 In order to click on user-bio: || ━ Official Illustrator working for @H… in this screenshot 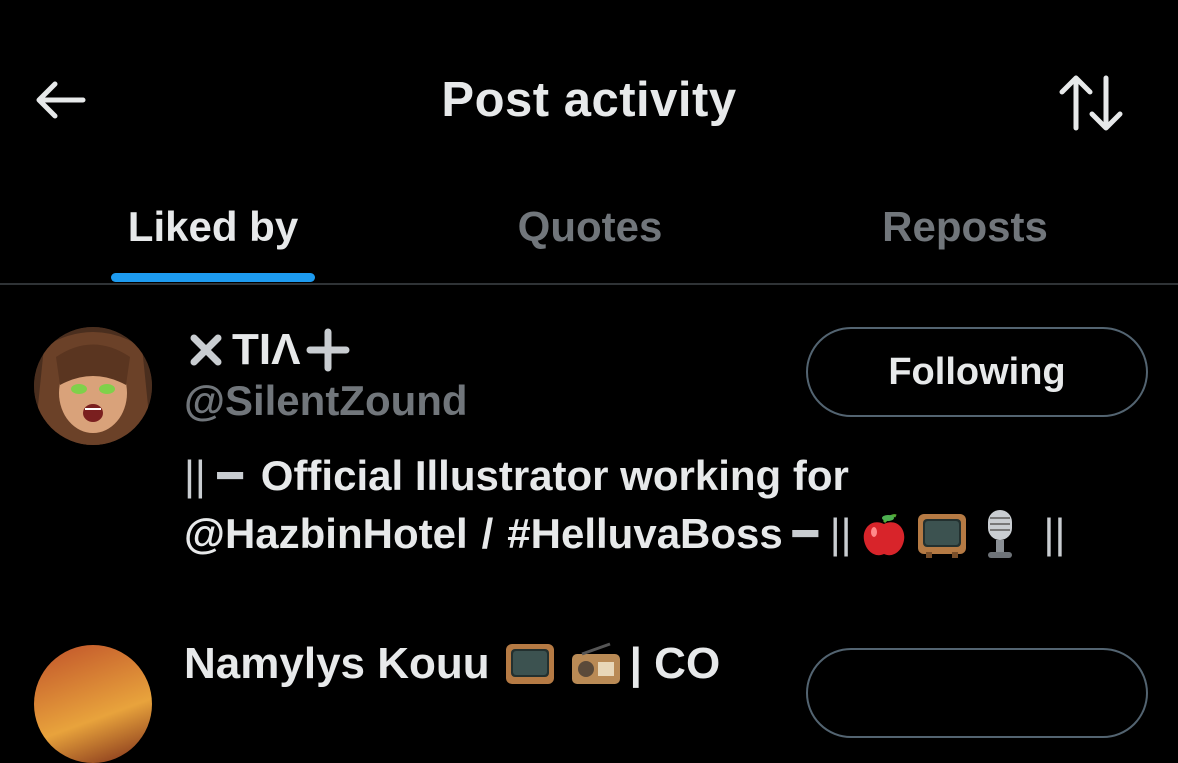, I will do `click(674, 505)`.